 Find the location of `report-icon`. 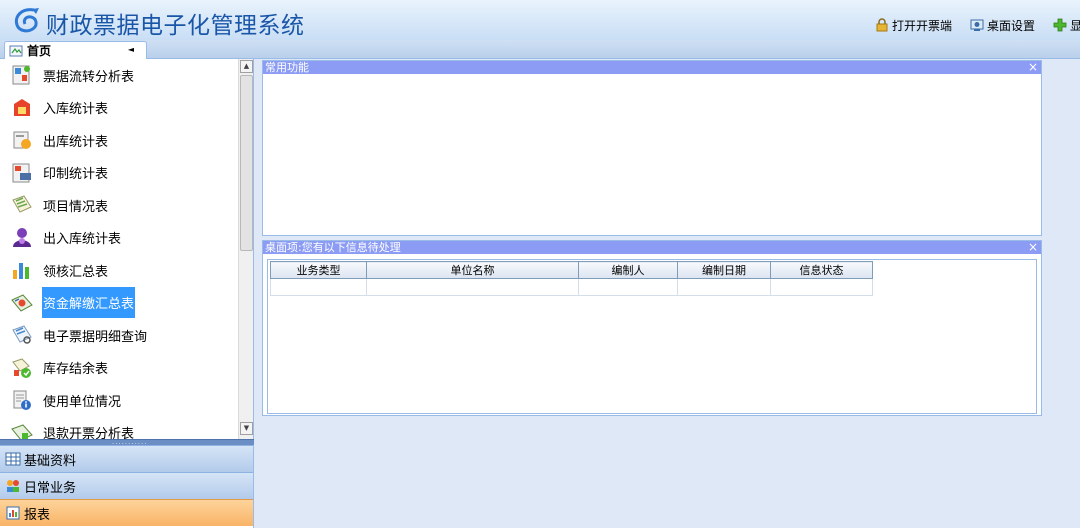

report-icon is located at coordinates (13, 513).